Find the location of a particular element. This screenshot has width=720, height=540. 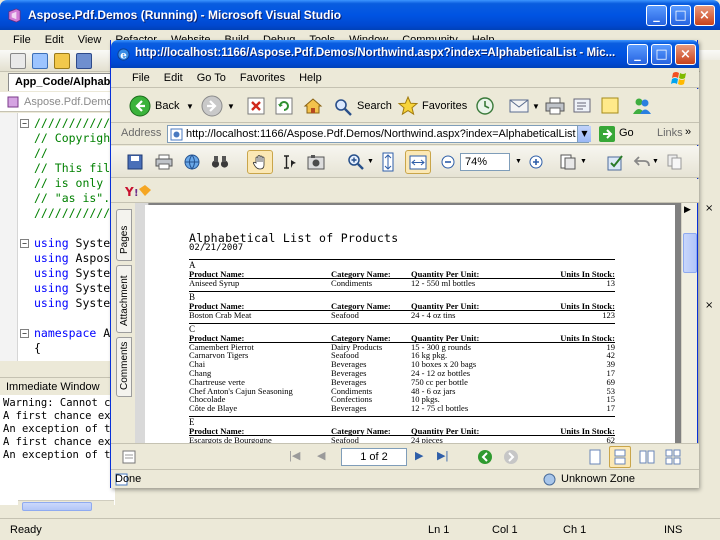

open-folder-icon is located at coordinates (62, 61).